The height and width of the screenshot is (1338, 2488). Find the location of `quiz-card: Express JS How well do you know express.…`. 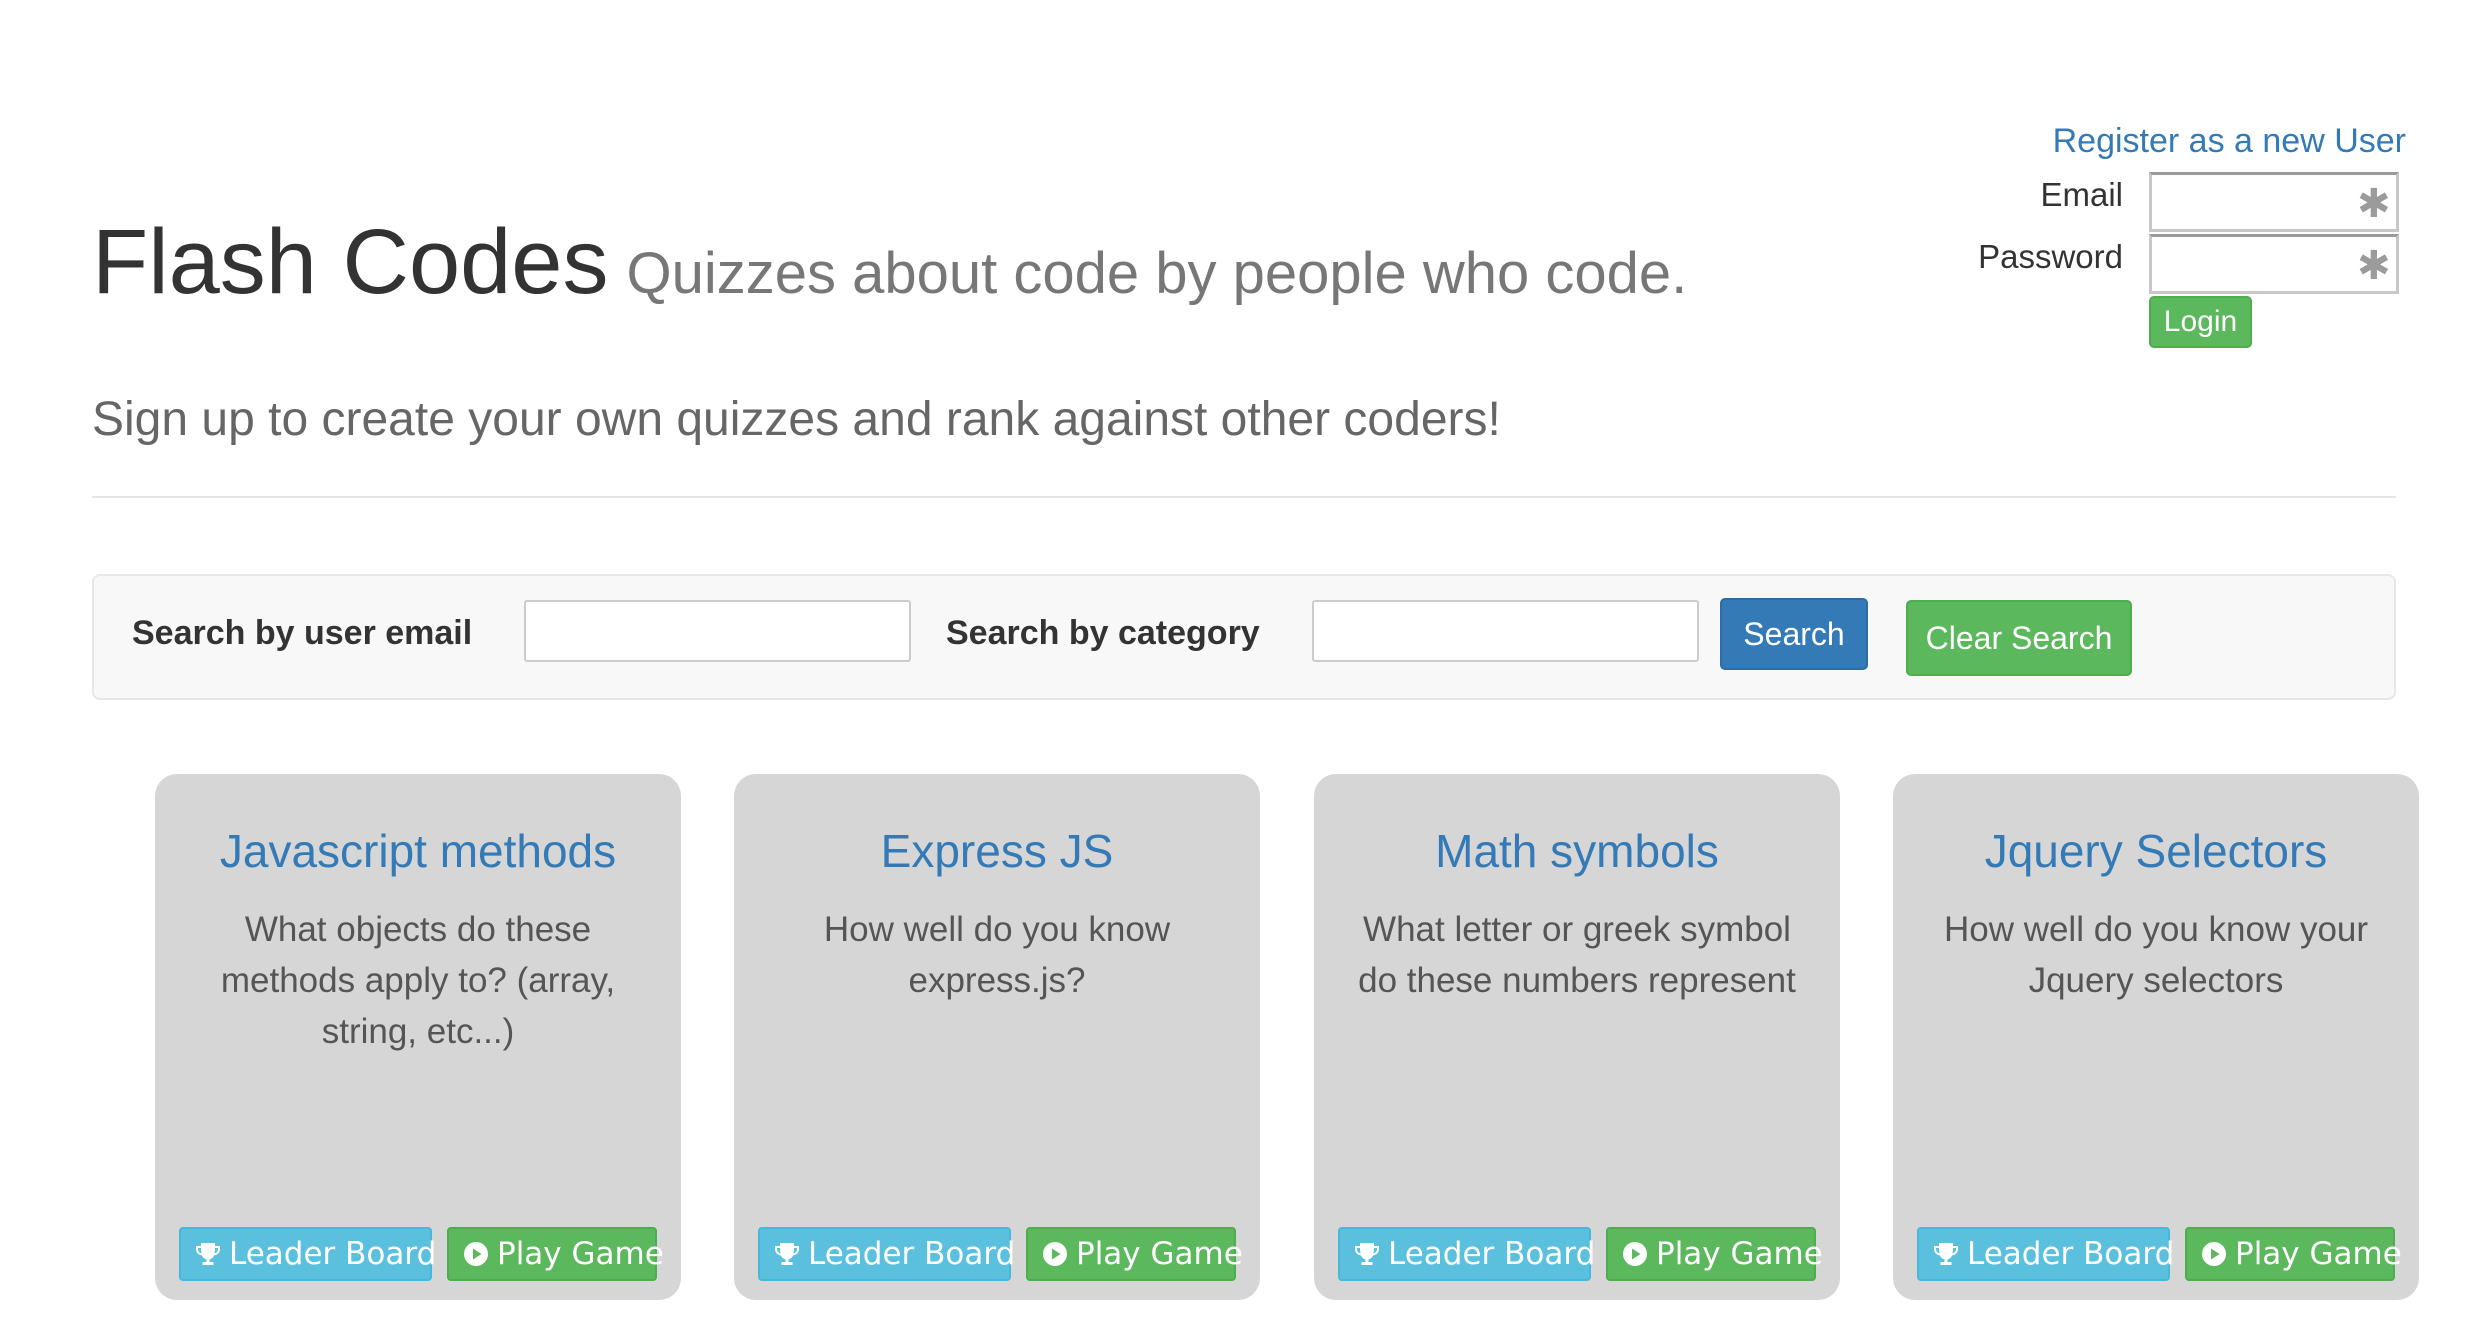

quiz-card: Express JS How well do you know express.… is located at coordinates (997, 1037).